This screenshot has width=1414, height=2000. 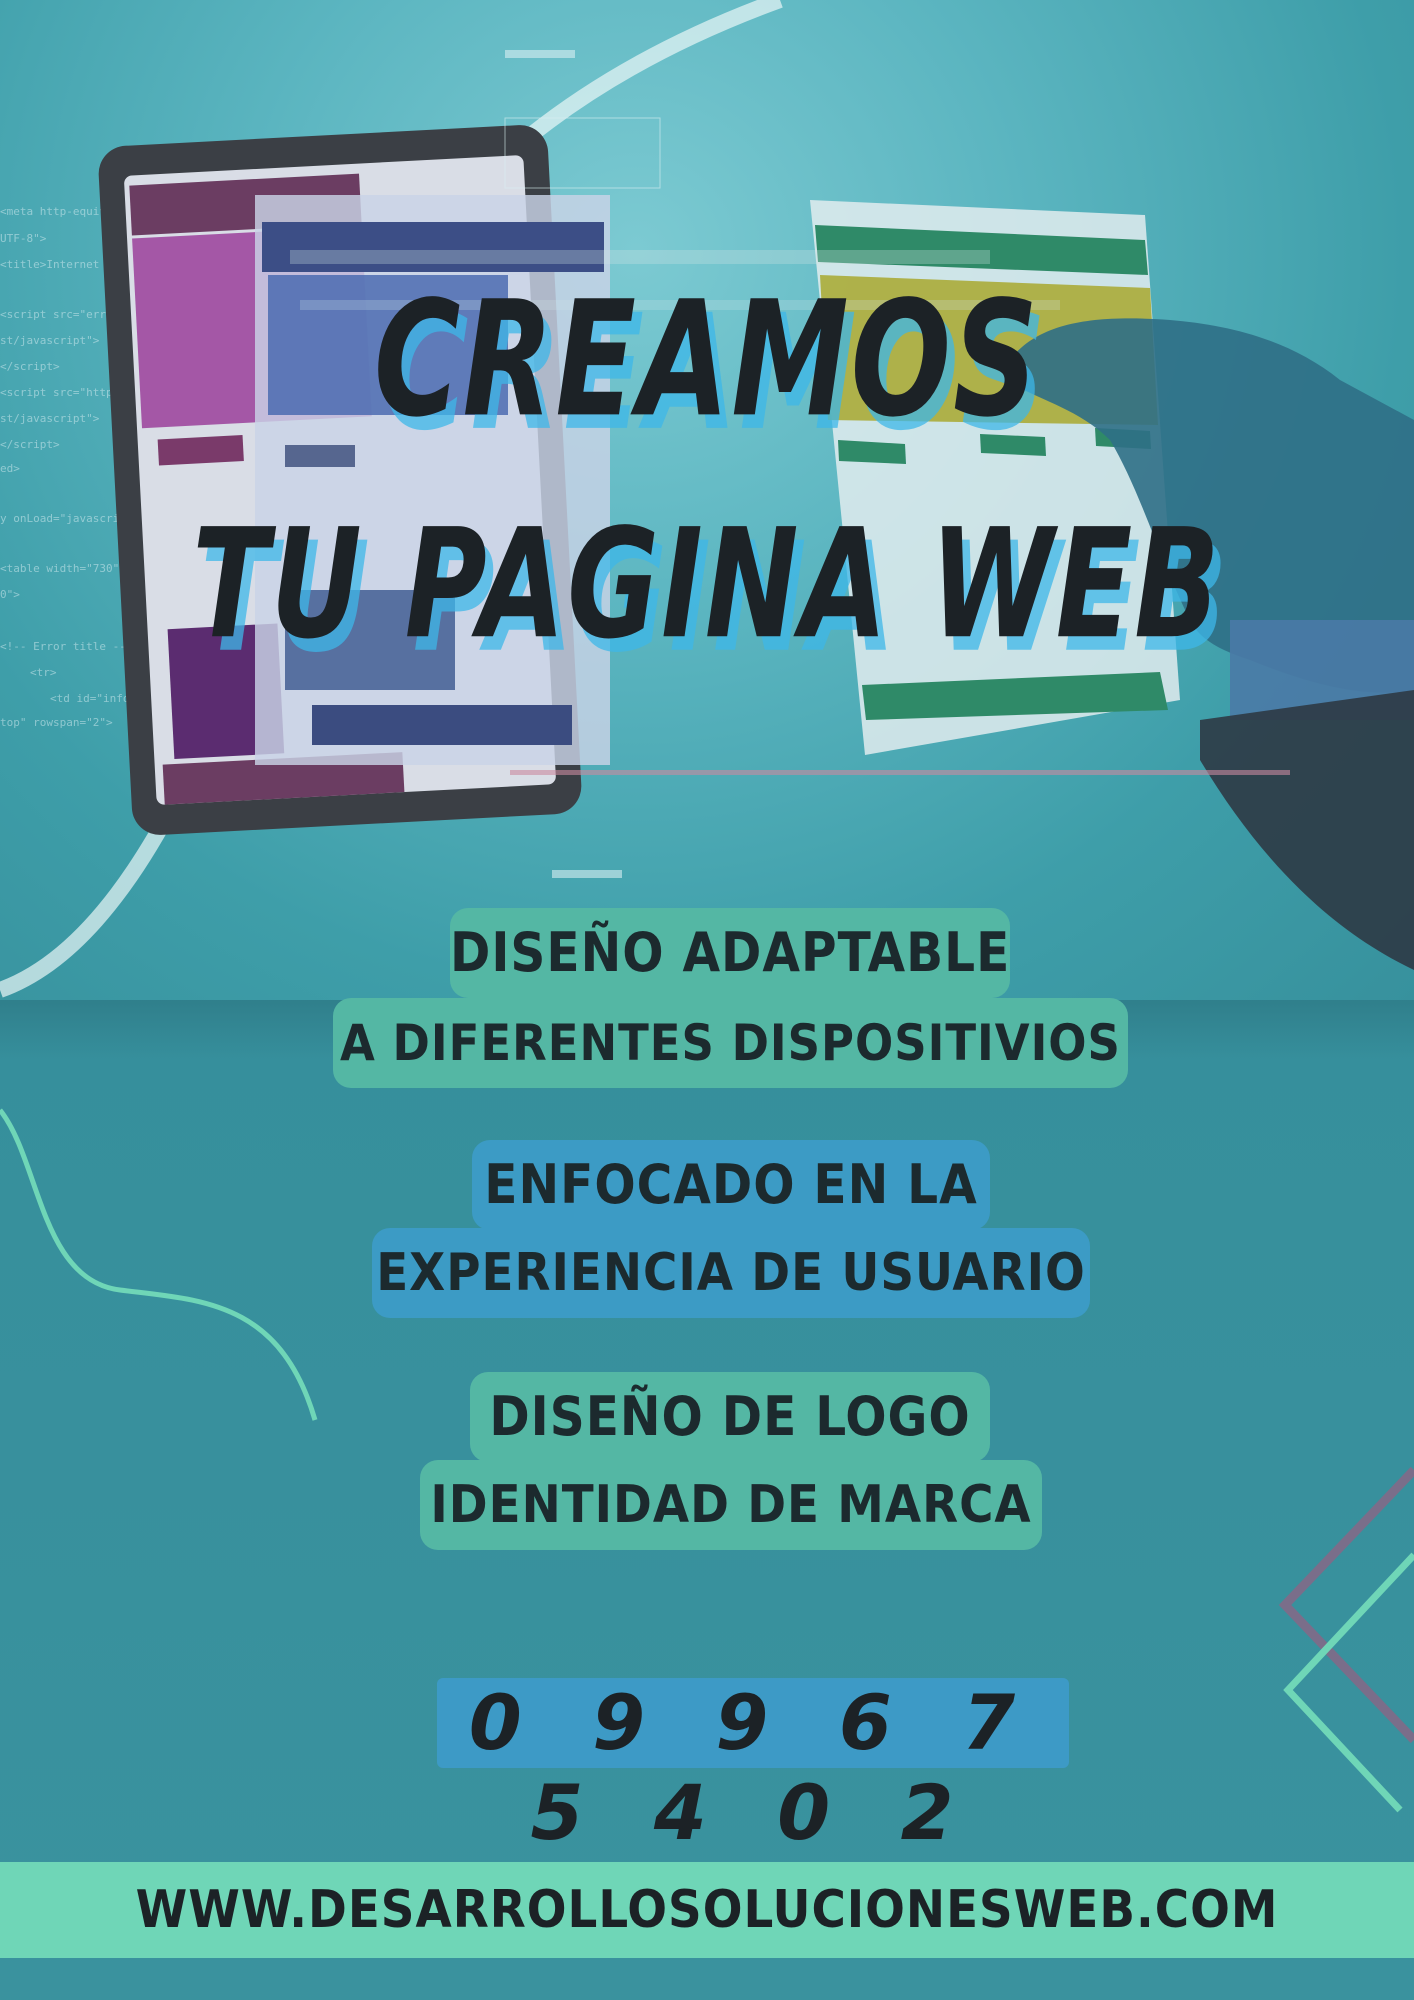 What do you see at coordinates (707, 1910) in the screenshot?
I see `website-url: WWW.DESARROLLOSOLUCIONESWEB.COM` at bounding box center [707, 1910].